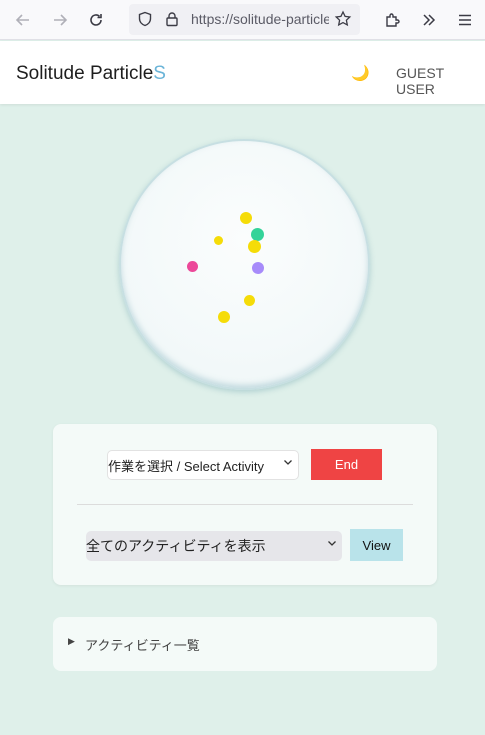 The width and height of the screenshot is (485, 735). I want to click on filter-select-value: 全てのアクティビティを表示, so click(176, 546).